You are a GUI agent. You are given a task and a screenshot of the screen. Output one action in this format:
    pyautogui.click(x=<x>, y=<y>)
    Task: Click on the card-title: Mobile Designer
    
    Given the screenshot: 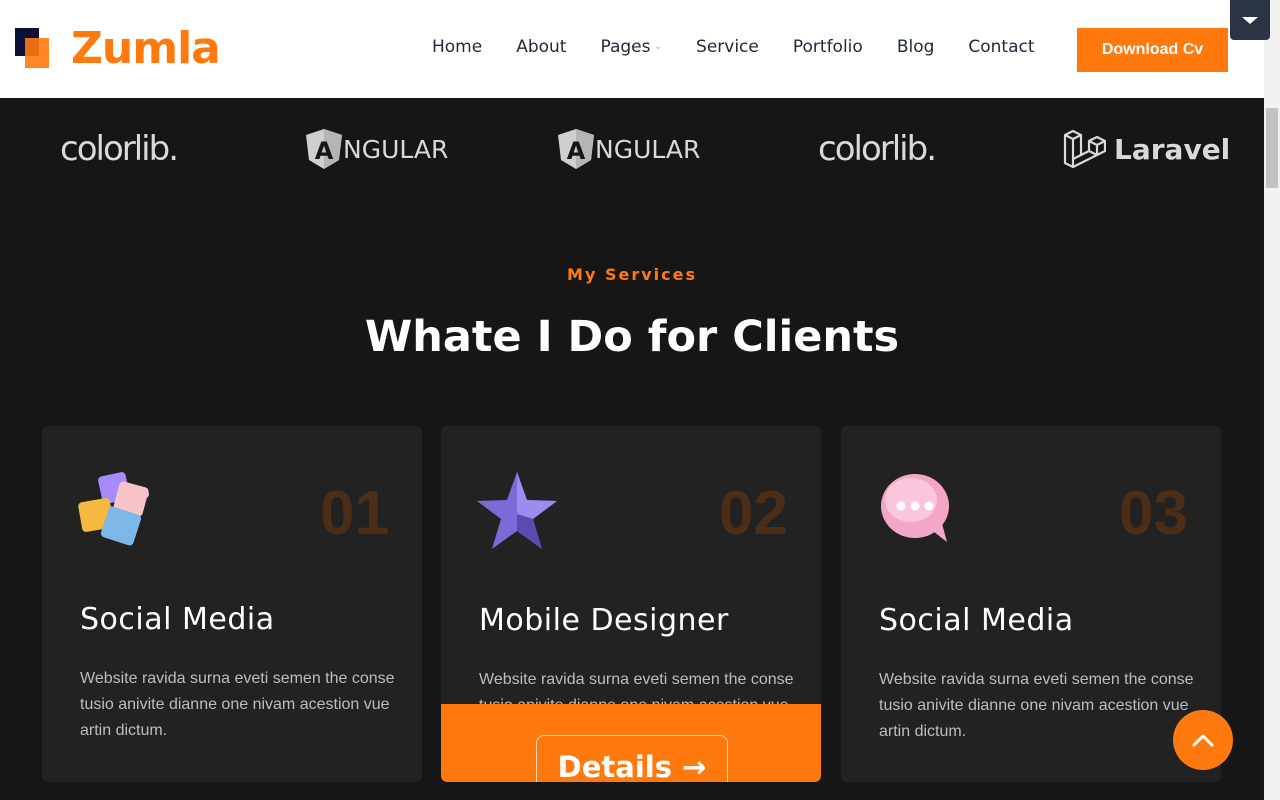 What is the action you would take?
    pyautogui.click(x=604, y=620)
    